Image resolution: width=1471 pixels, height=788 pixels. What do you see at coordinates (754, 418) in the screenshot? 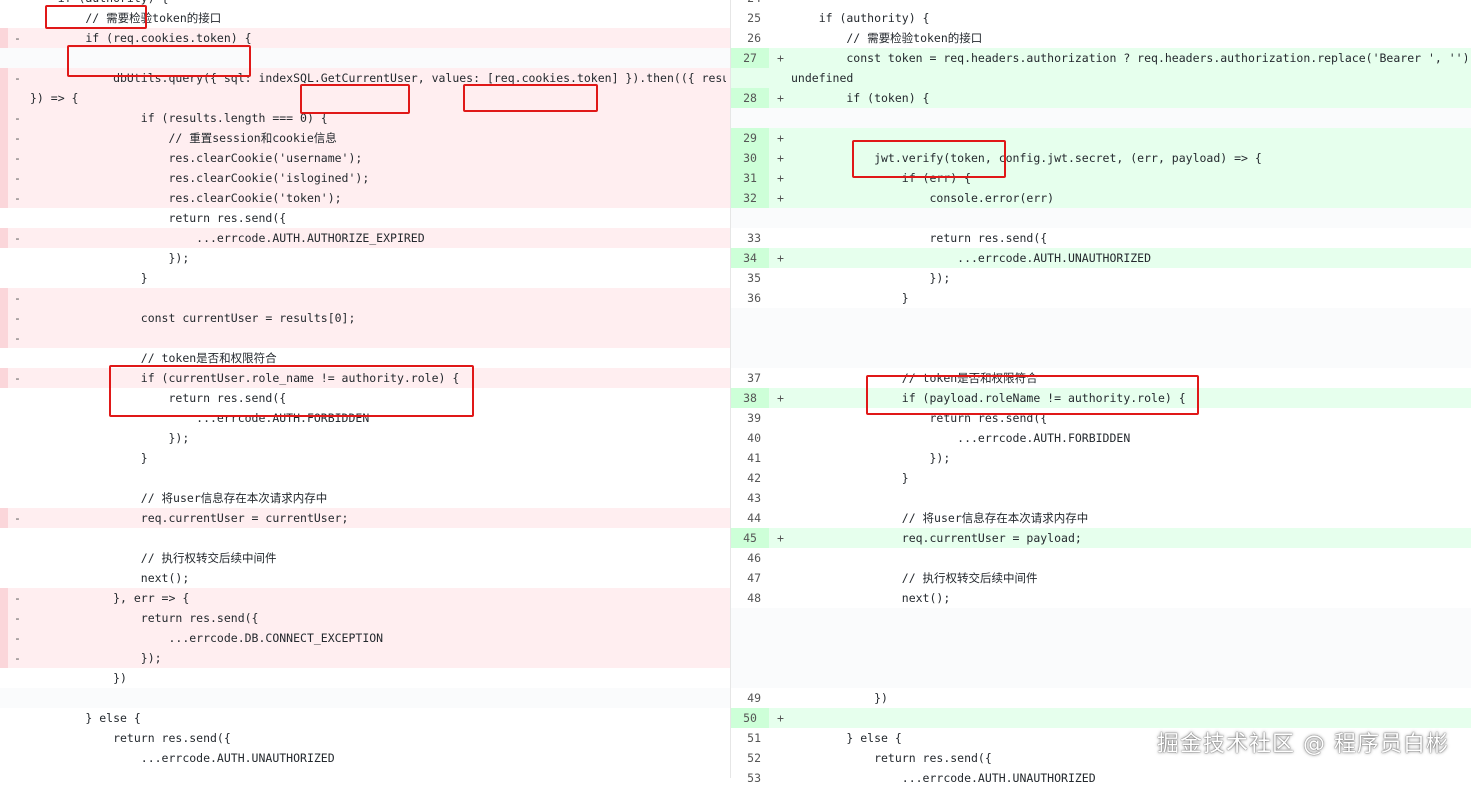
I see `line-number: 39` at bounding box center [754, 418].